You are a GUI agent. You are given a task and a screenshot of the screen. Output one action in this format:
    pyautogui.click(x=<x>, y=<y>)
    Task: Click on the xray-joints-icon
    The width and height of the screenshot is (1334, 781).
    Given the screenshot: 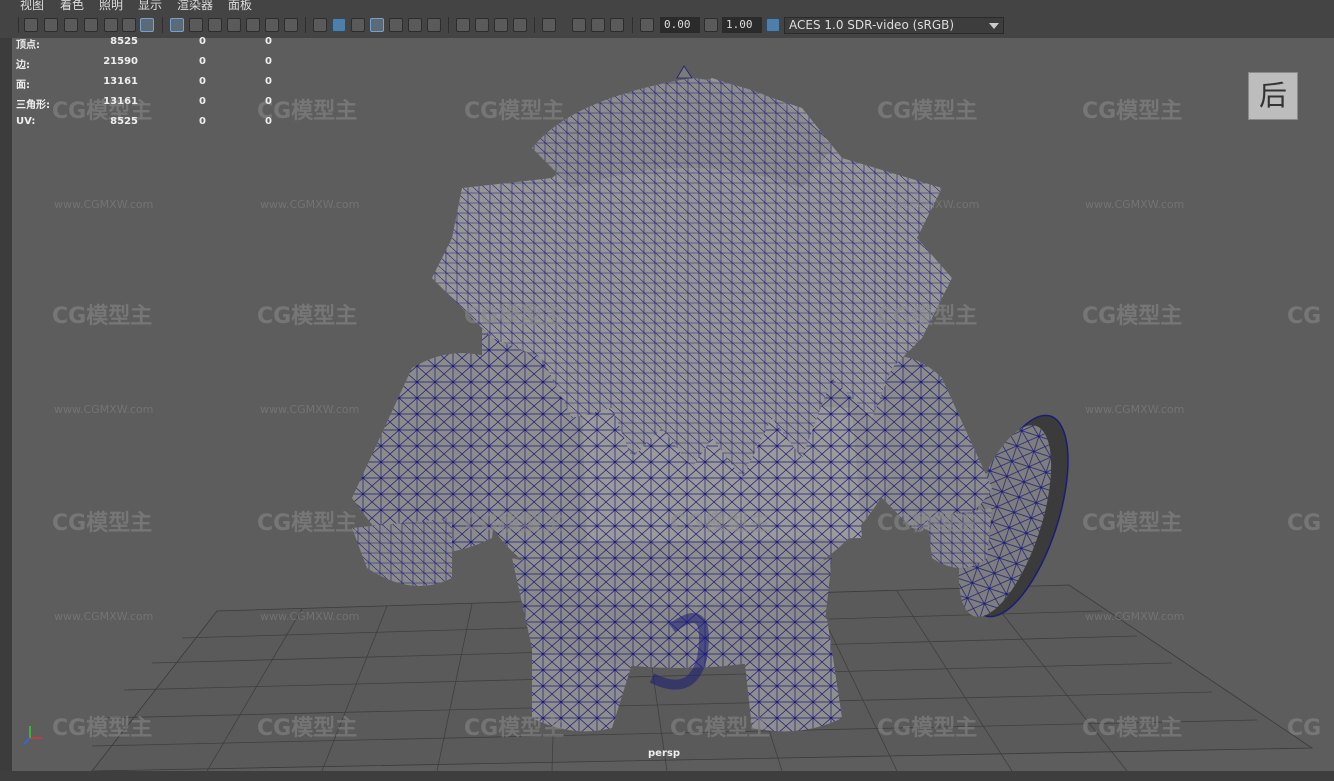 What is the action you would take?
    pyautogui.click(x=617, y=25)
    